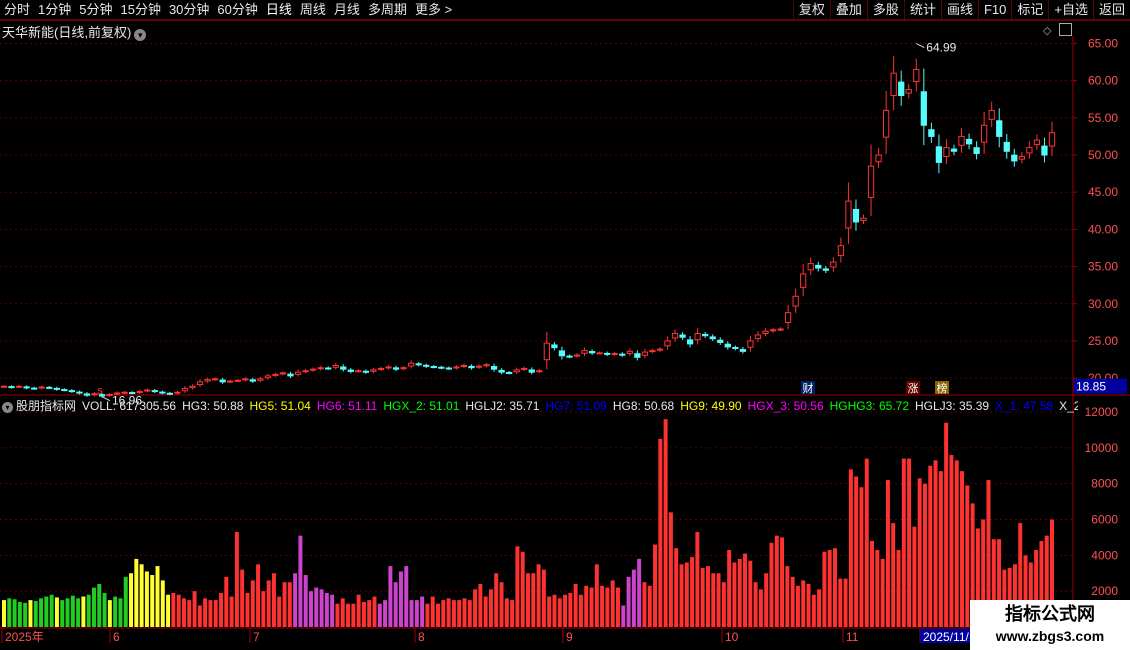 The height and width of the screenshot is (650, 1130). I want to click on indicator-value: HG8: 50.68, so click(643, 406).